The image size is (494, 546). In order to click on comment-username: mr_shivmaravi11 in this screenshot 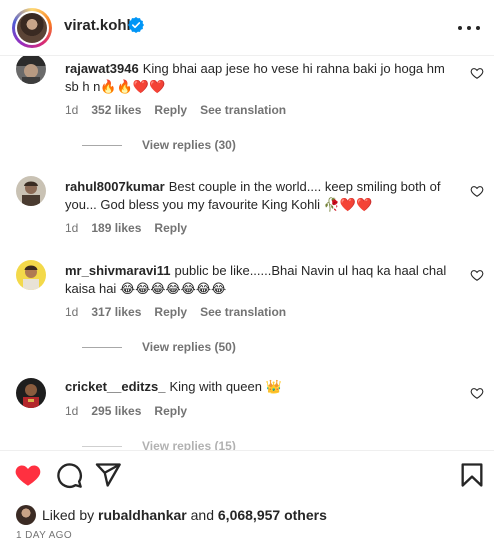, I will do `click(118, 270)`.